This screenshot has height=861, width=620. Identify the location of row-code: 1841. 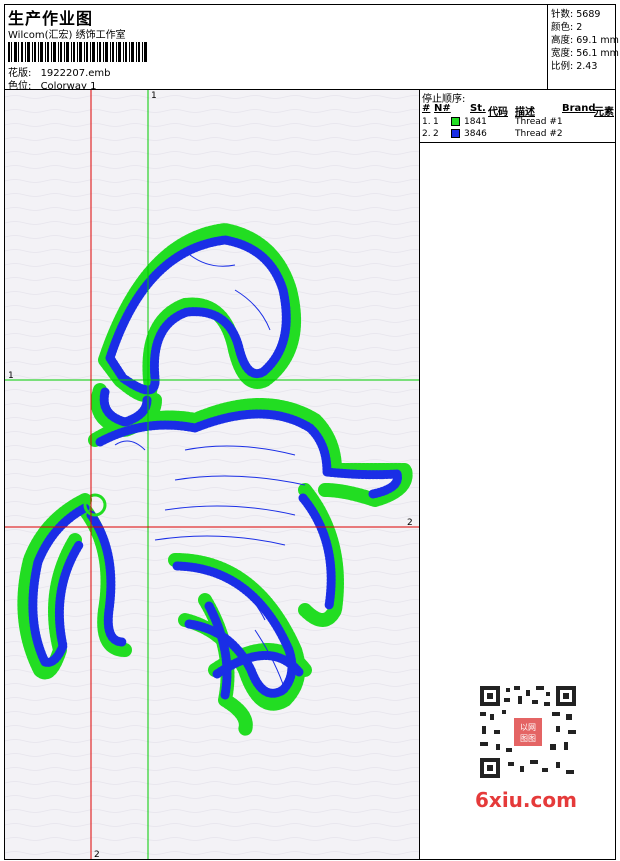
(475, 122).